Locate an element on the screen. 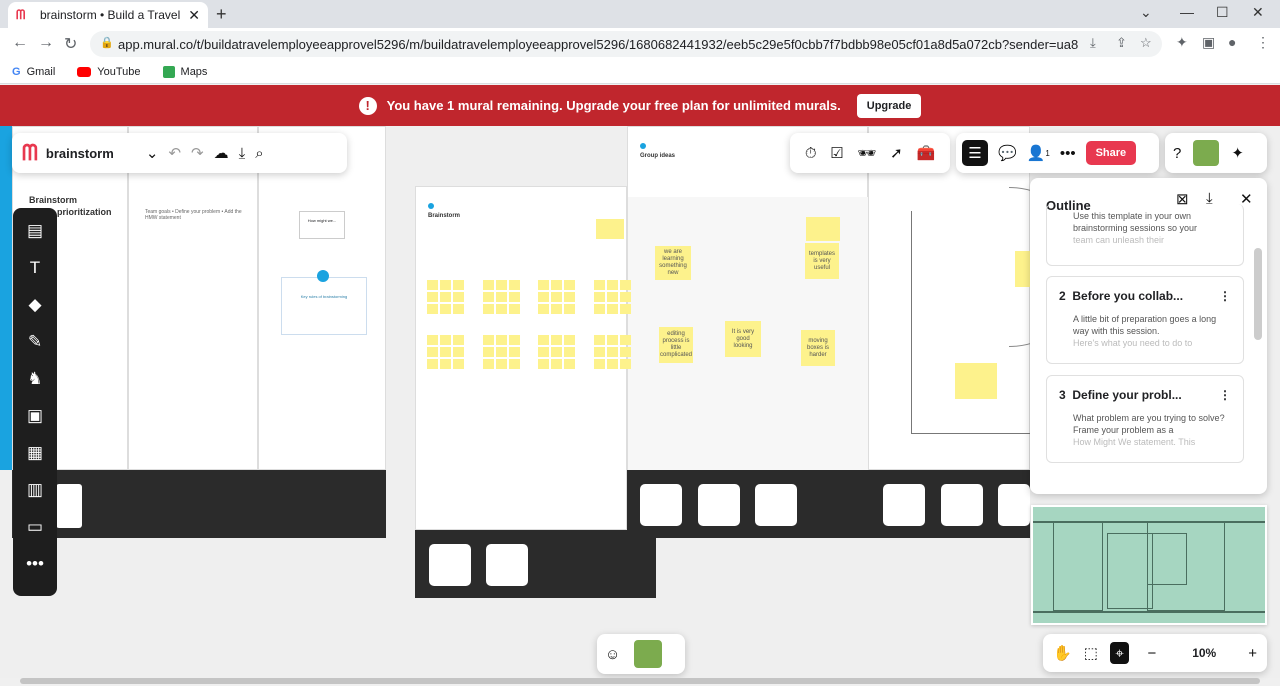 This screenshot has width=1280, height=686. search-icon: ⌕ is located at coordinates (259, 153).